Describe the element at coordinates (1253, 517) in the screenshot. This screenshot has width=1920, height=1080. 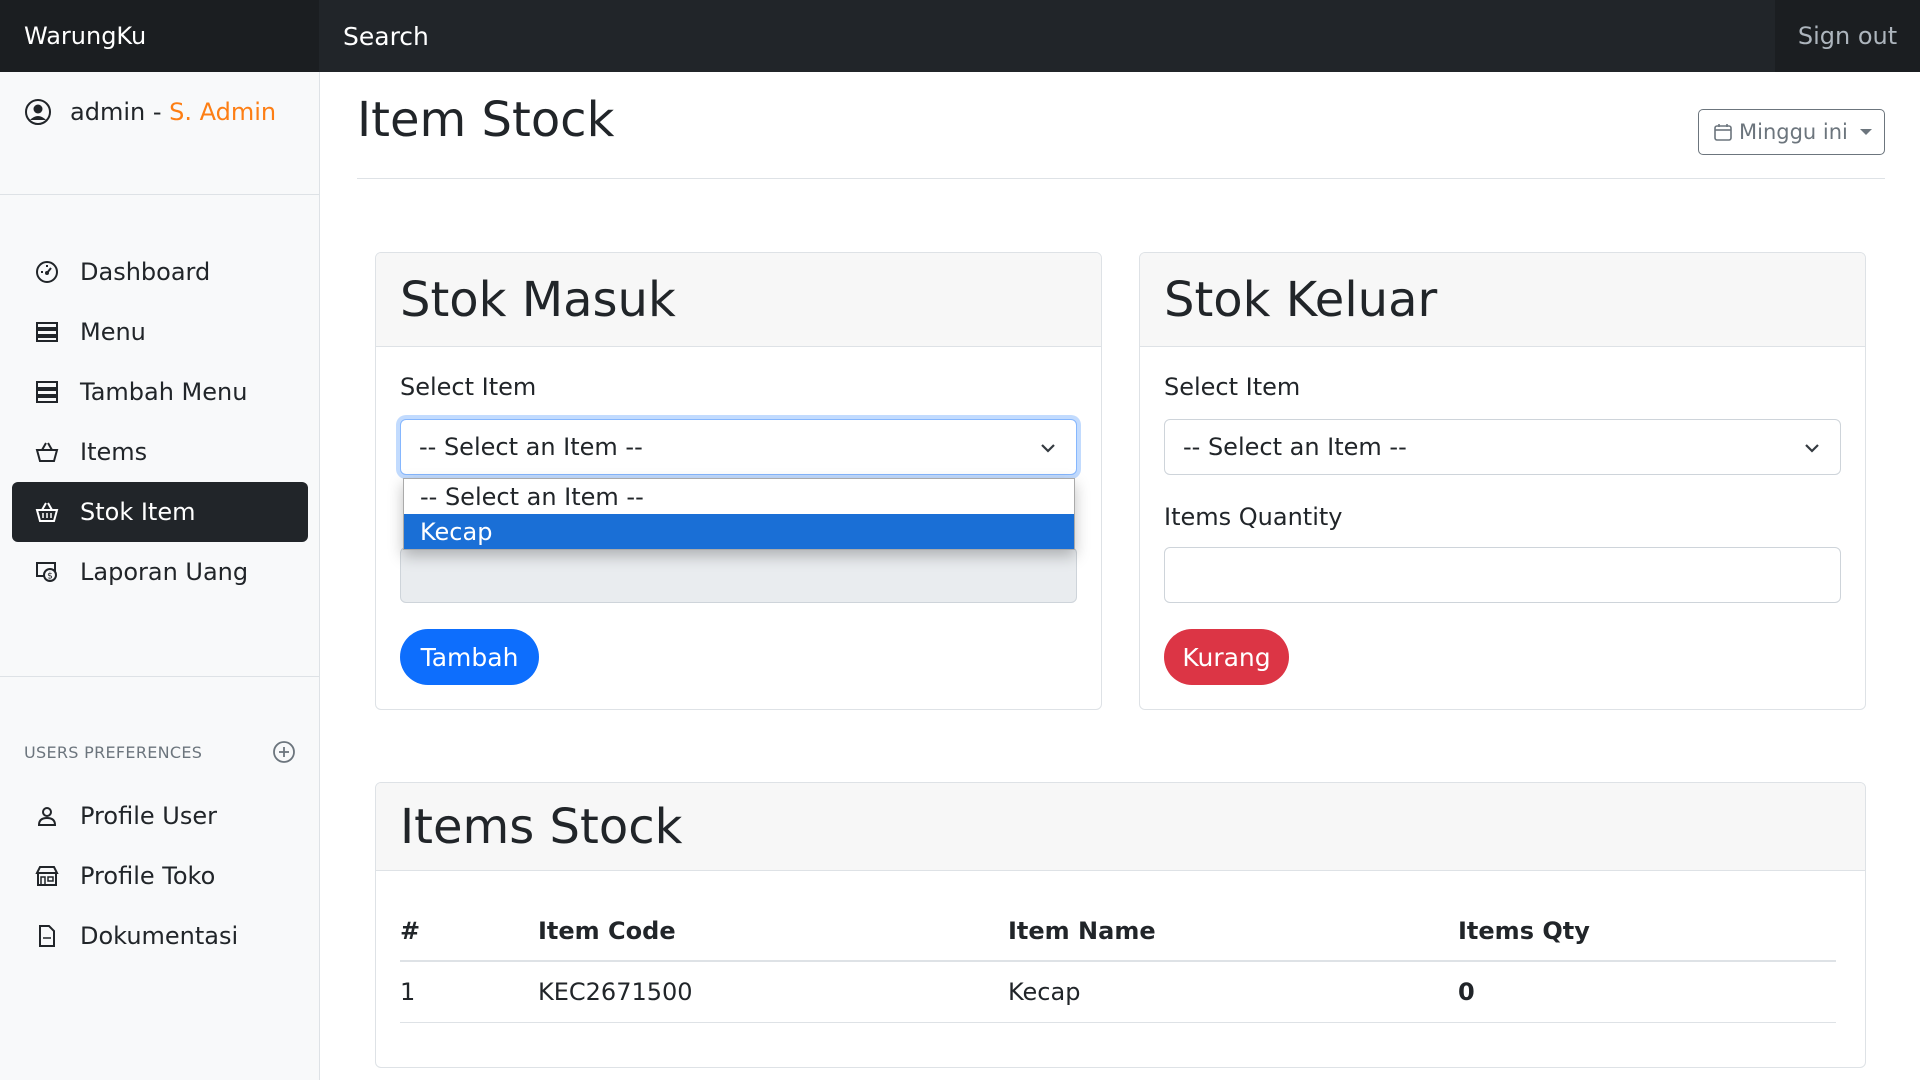
I see `items-quantity-label: Items Quantity` at that location.